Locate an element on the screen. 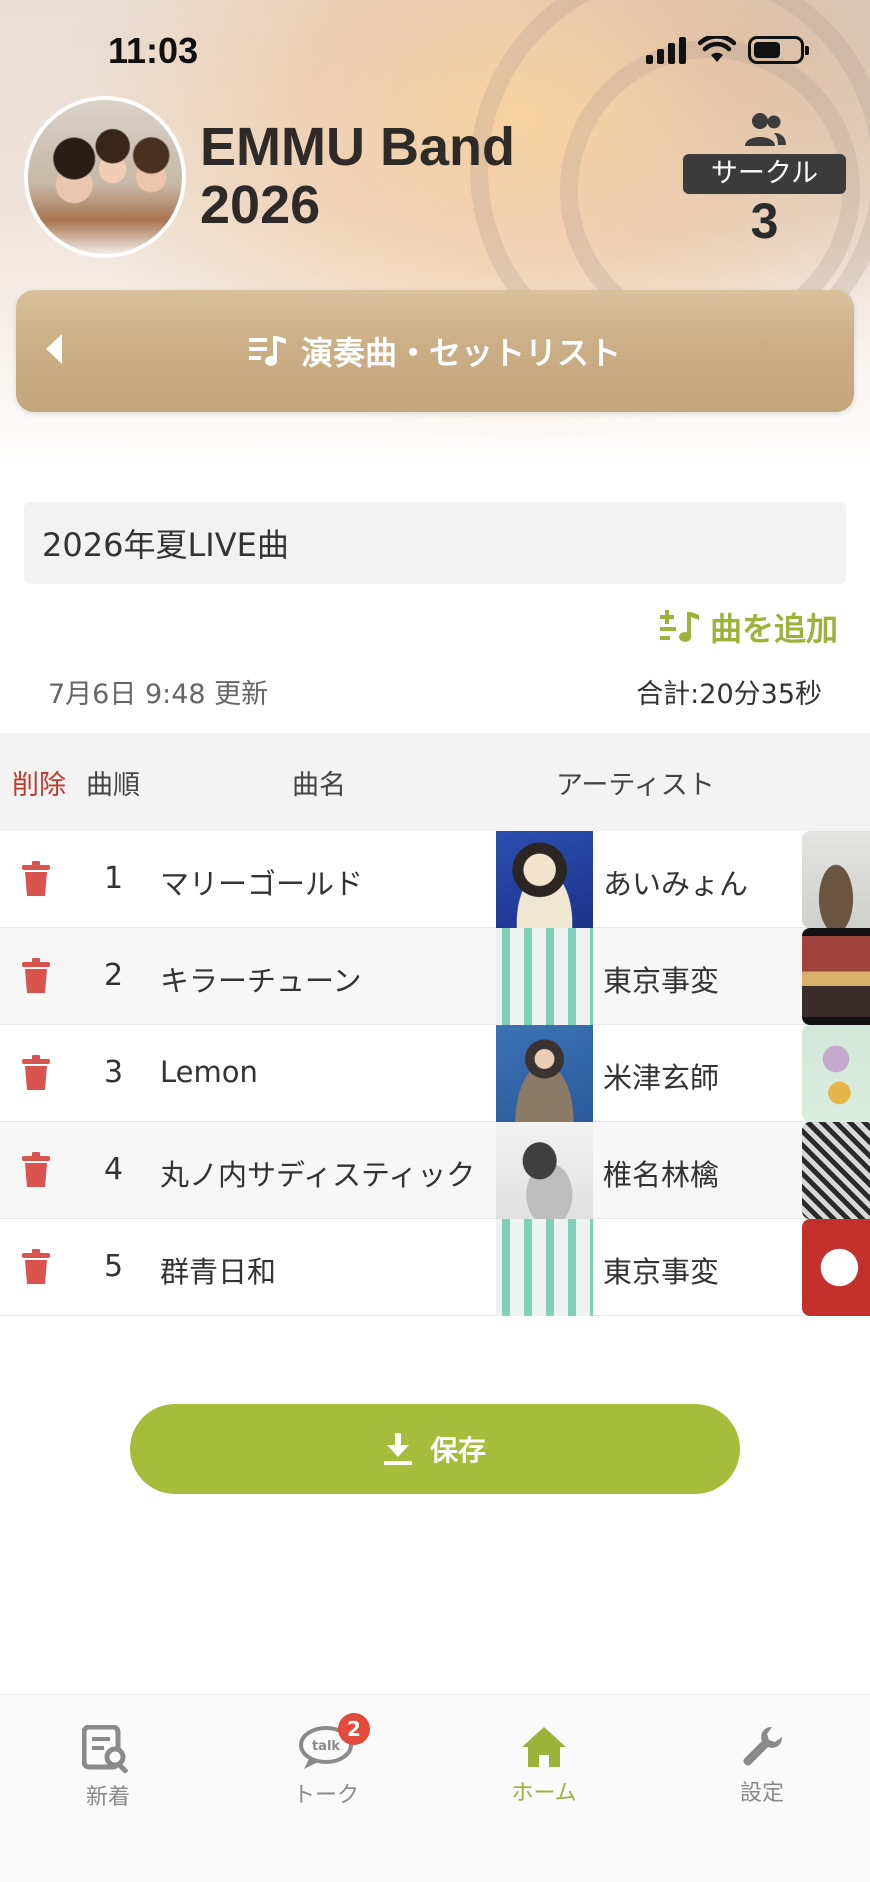 The height and width of the screenshot is (1882, 870). music-list-icon is located at coordinates (267, 351).